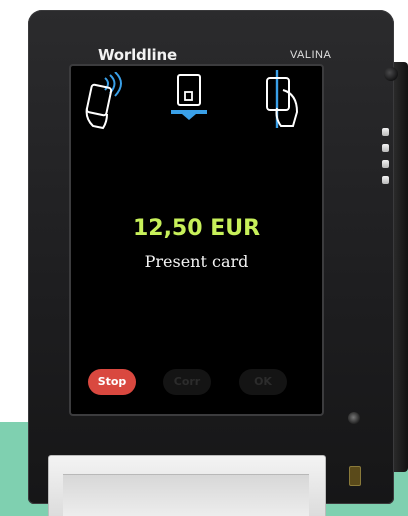  Describe the element at coordinates (263, 382) in the screenshot. I see `ok-button: OK` at that location.